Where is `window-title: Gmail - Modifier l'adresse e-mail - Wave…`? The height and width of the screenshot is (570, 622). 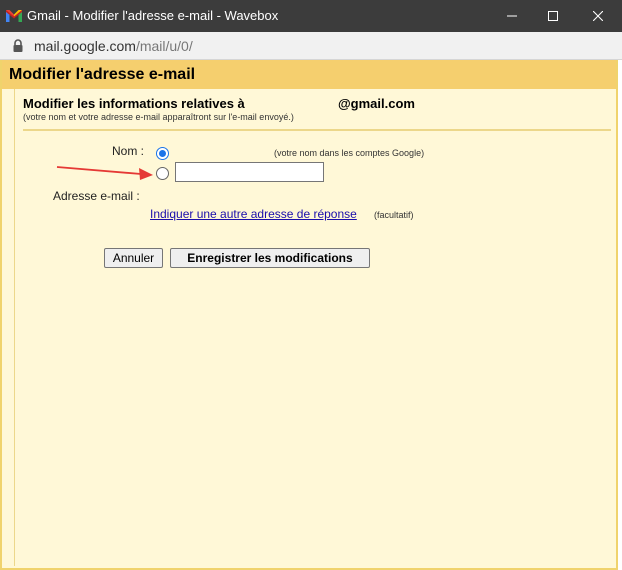 window-title: Gmail - Modifier l'adresse e-mail - Wave… is located at coordinates (153, 15).